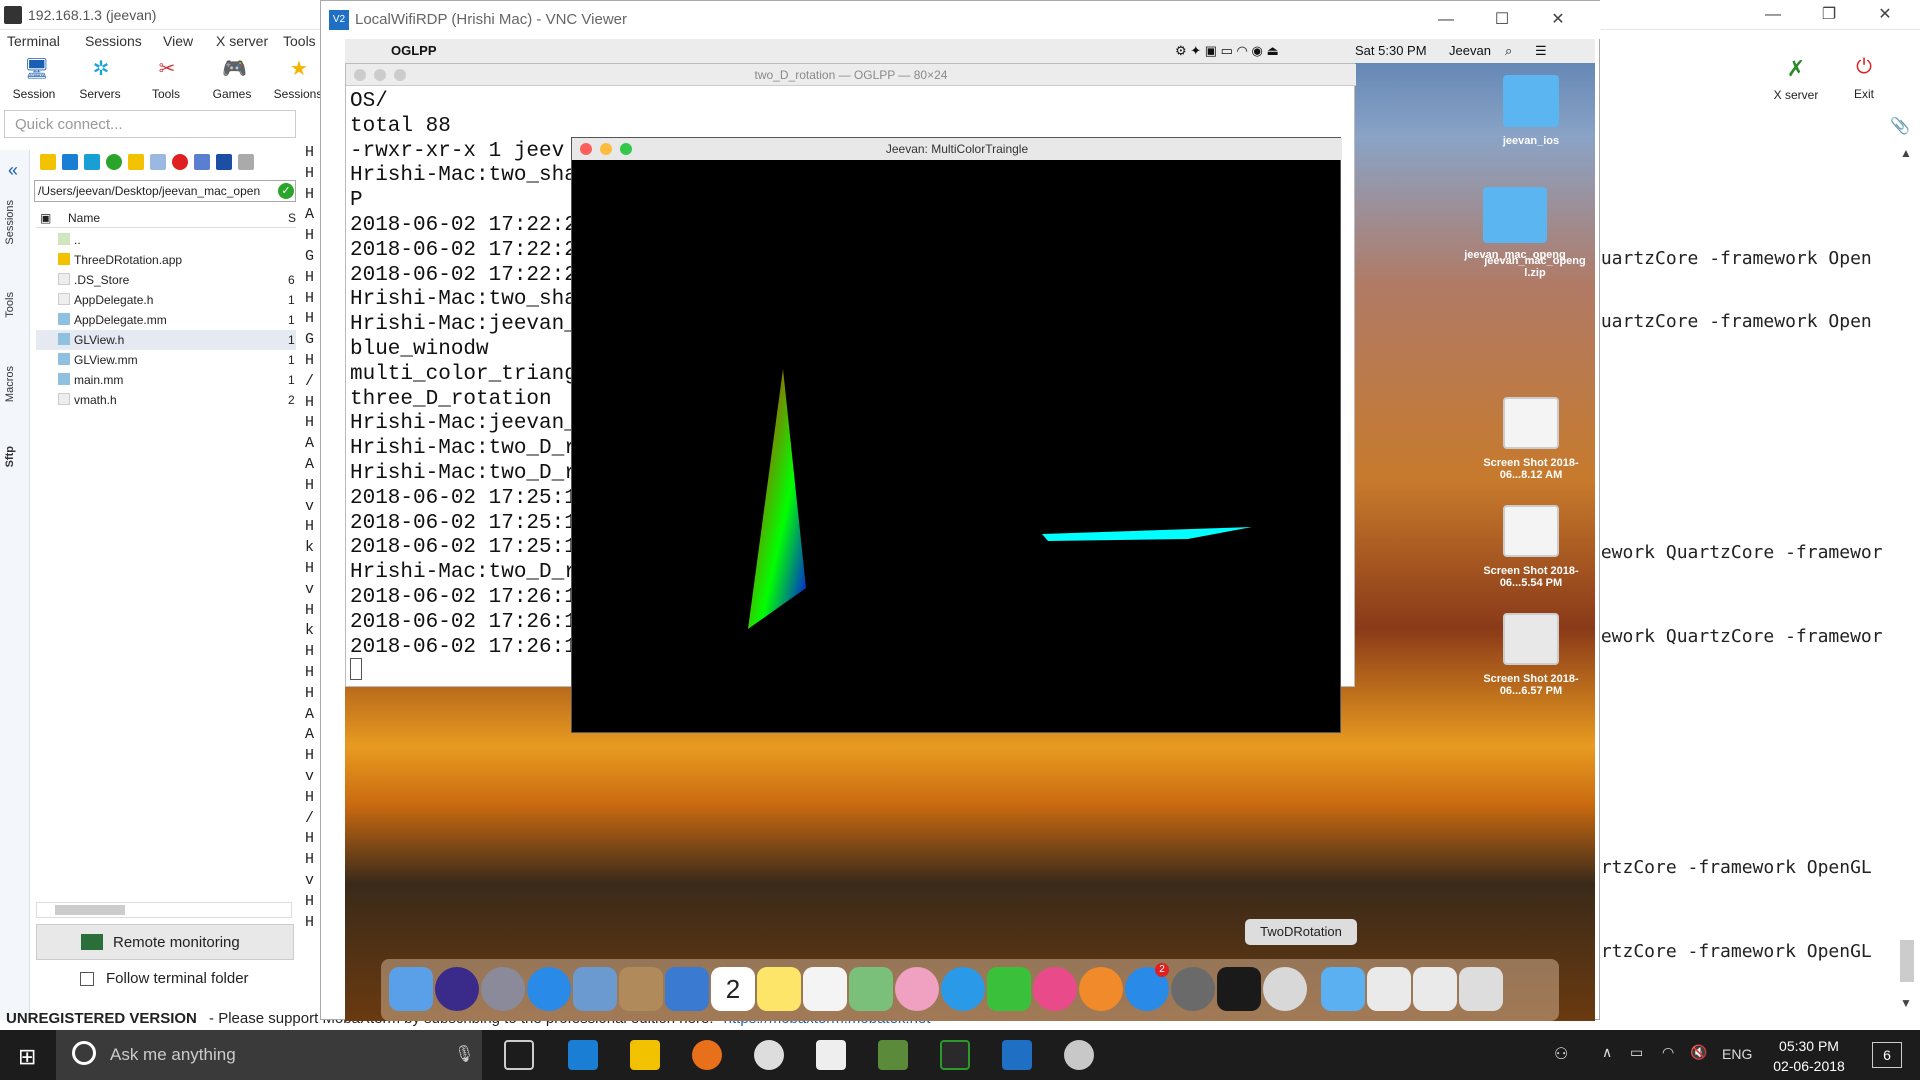 The width and height of the screenshot is (1920, 1080). What do you see at coordinates (707, 1055) in the screenshot?
I see `firefox-icon` at bounding box center [707, 1055].